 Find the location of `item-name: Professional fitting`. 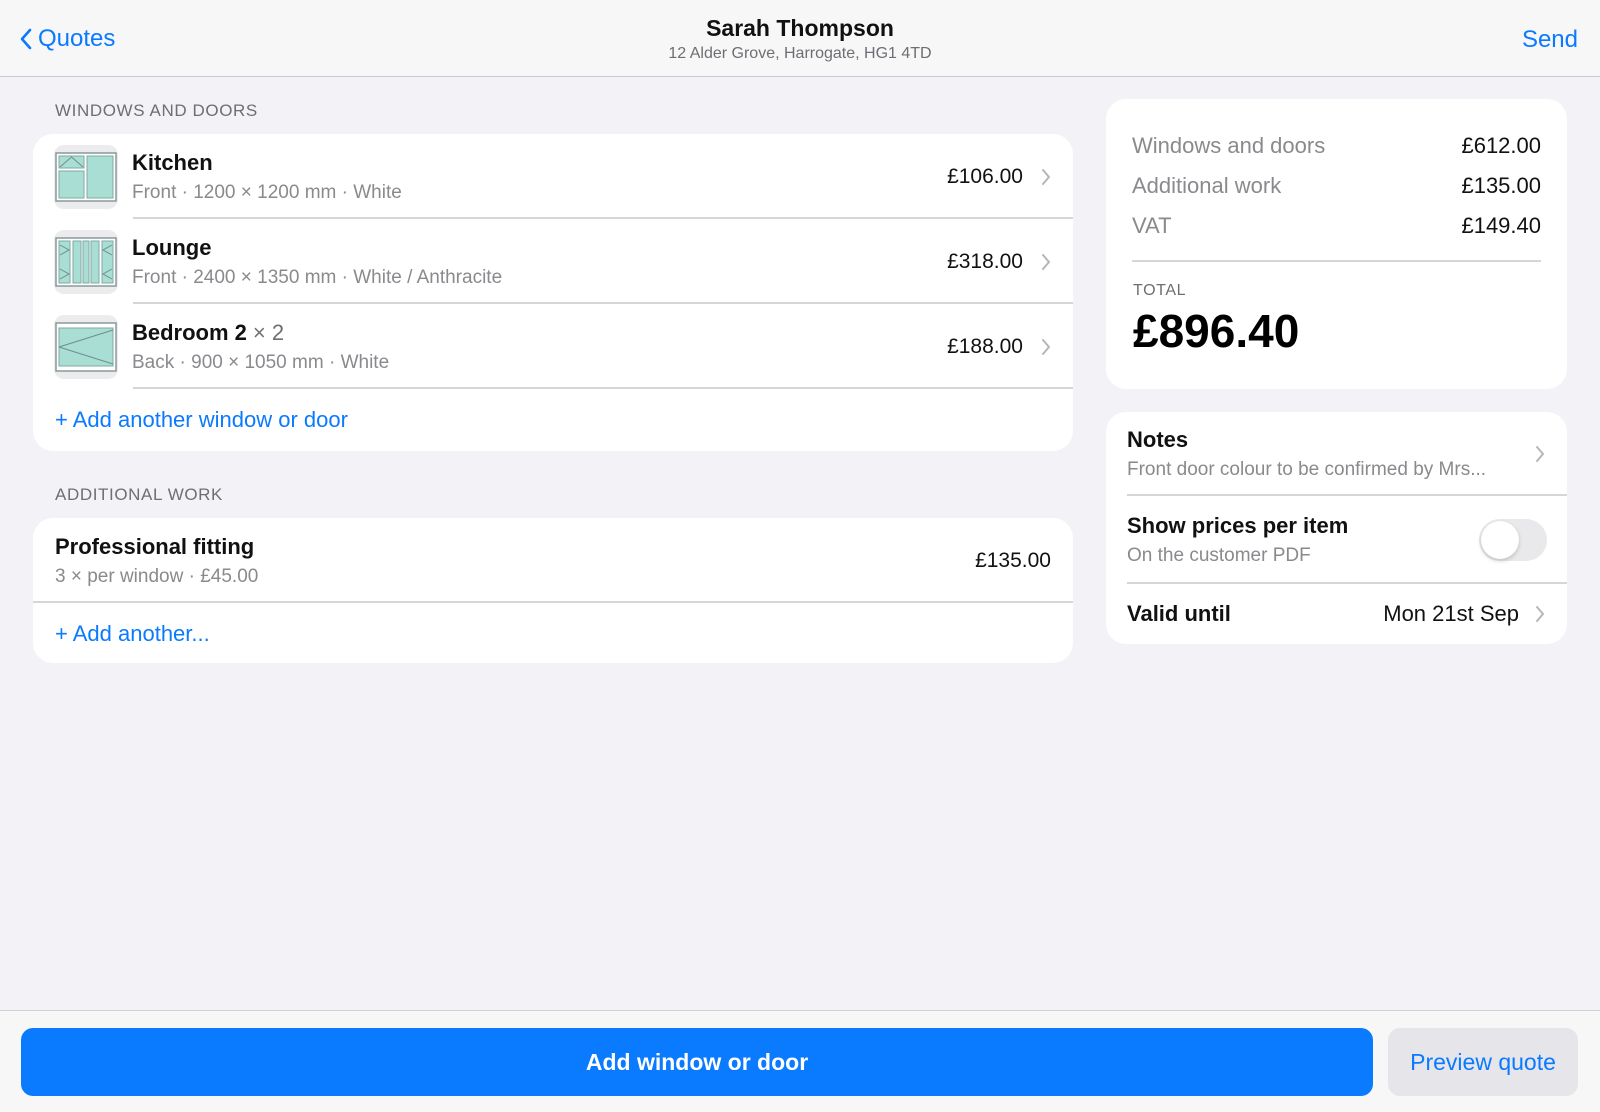

item-name: Professional fitting is located at coordinates (155, 546).